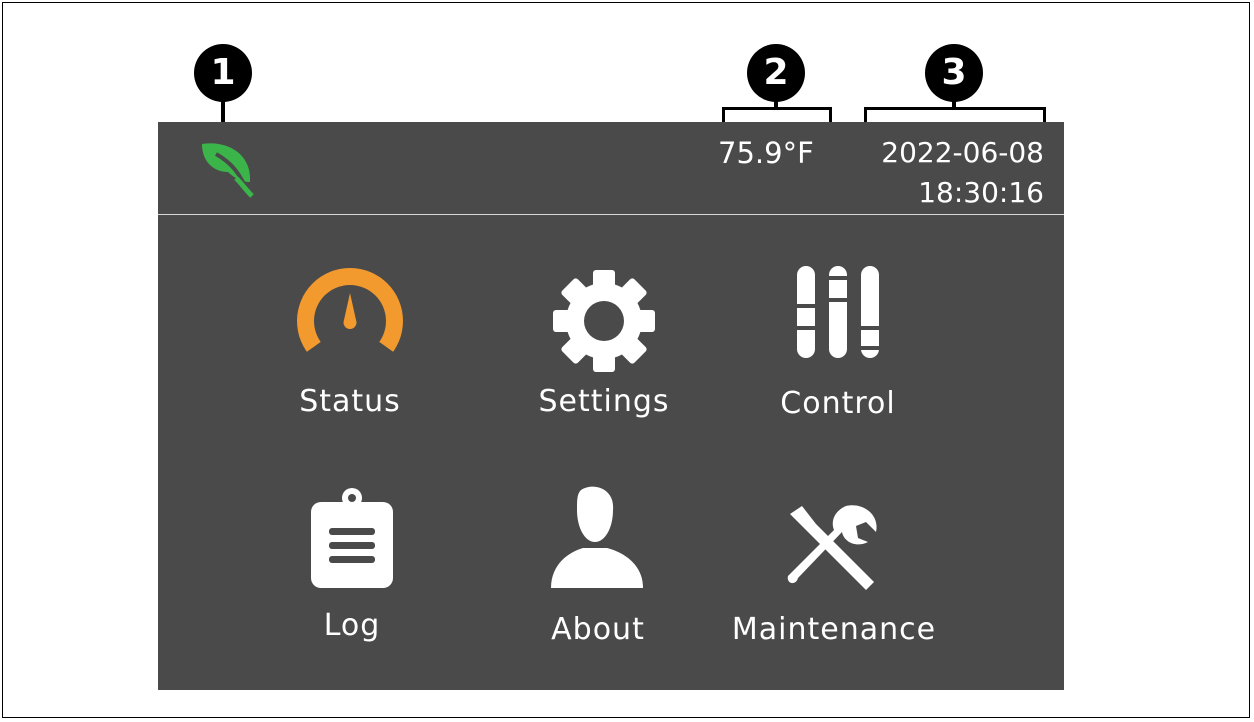  What do you see at coordinates (223, 73) in the screenshot?
I see `callout-1: 1` at bounding box center [223, 73].